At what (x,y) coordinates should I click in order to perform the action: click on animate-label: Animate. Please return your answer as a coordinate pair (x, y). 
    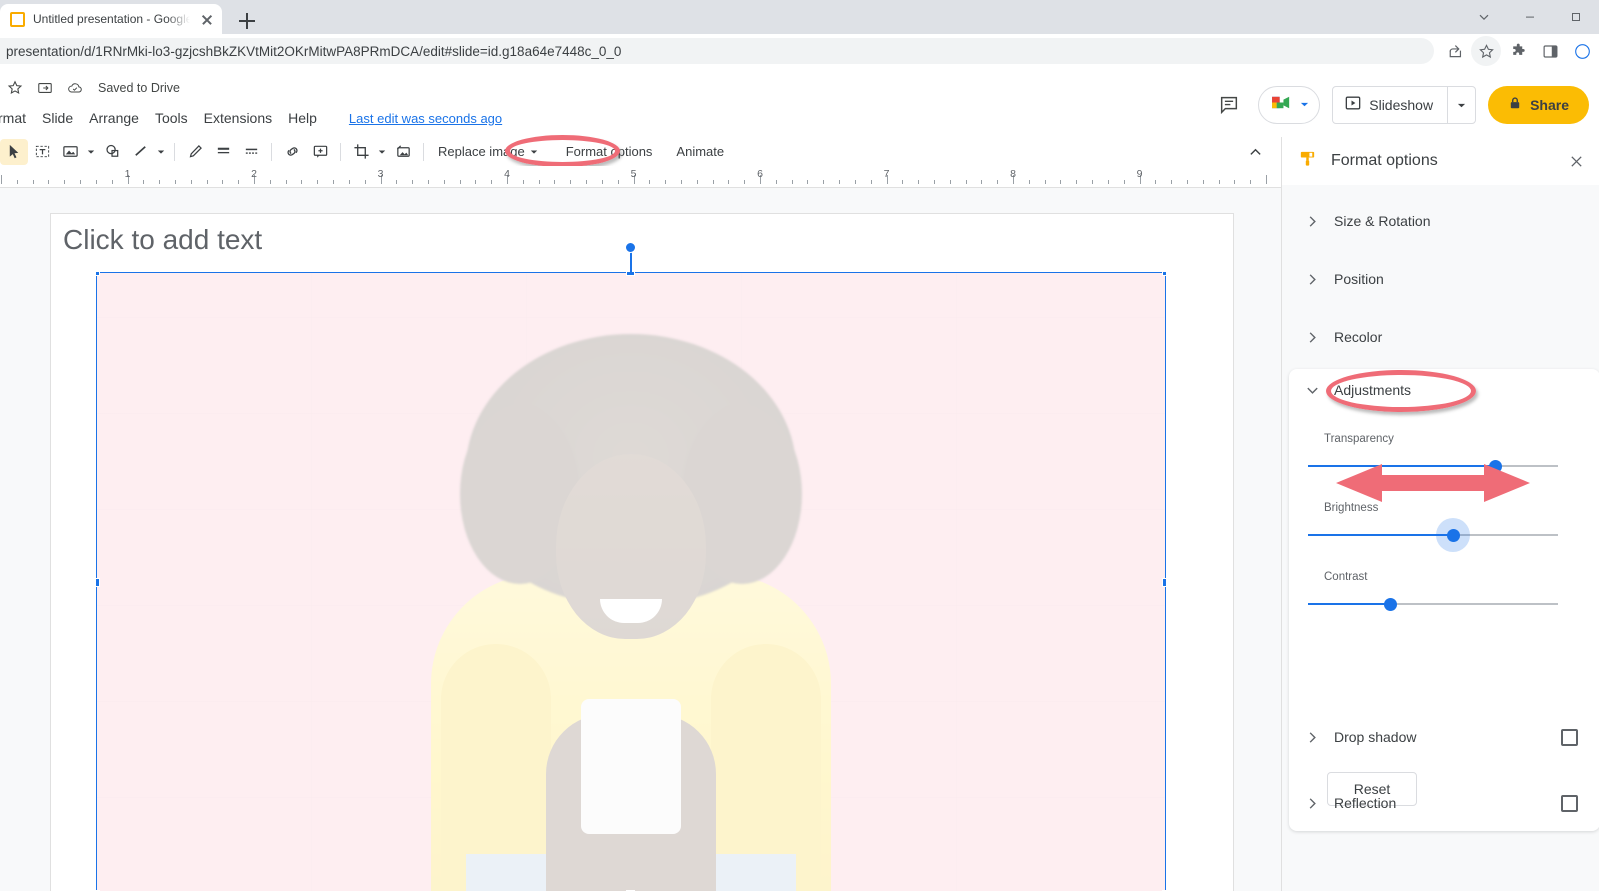
    Looking at the image, I should click on (700, 151).